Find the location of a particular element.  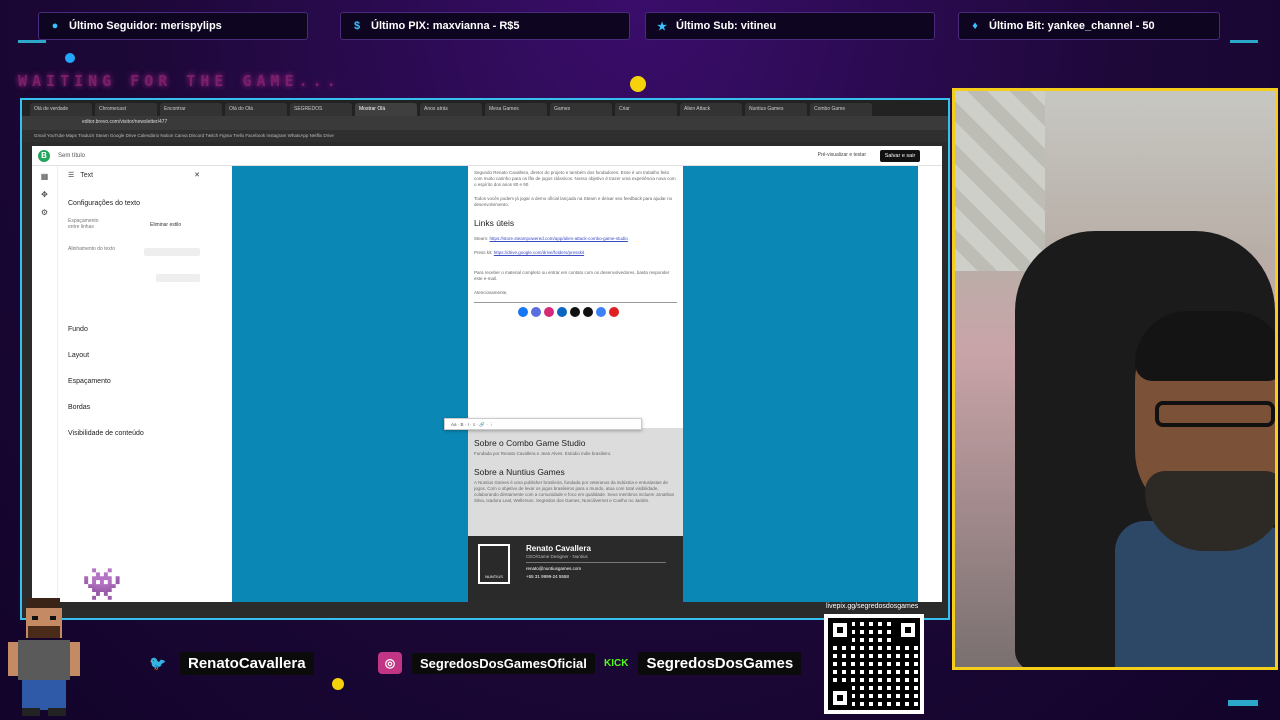

sig-phone: +55 31 9999-24 5558 is located at coordinates (547, 576).